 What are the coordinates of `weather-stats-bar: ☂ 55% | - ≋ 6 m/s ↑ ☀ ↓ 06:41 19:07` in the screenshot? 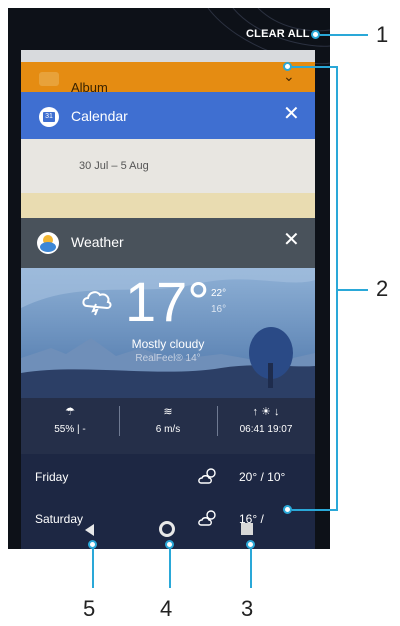 It's located at (168, 426).